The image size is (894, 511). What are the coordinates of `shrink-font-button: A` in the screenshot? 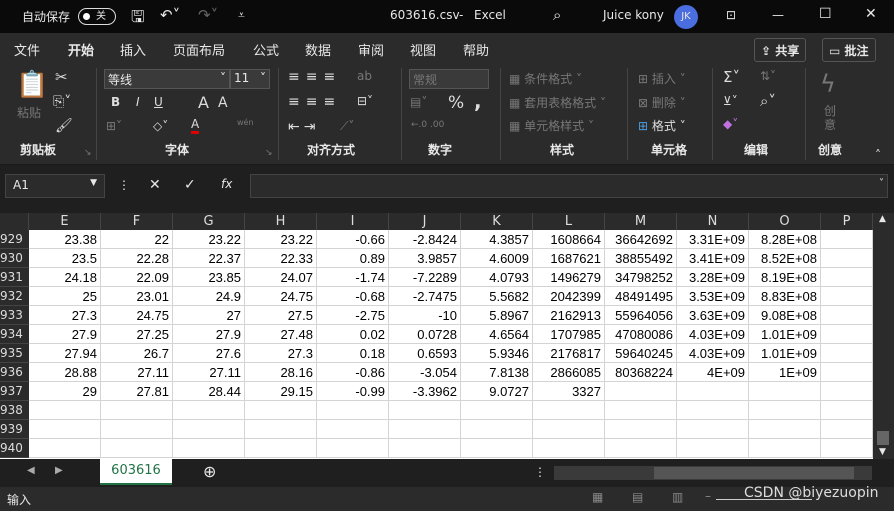 It's located at (223, 103).